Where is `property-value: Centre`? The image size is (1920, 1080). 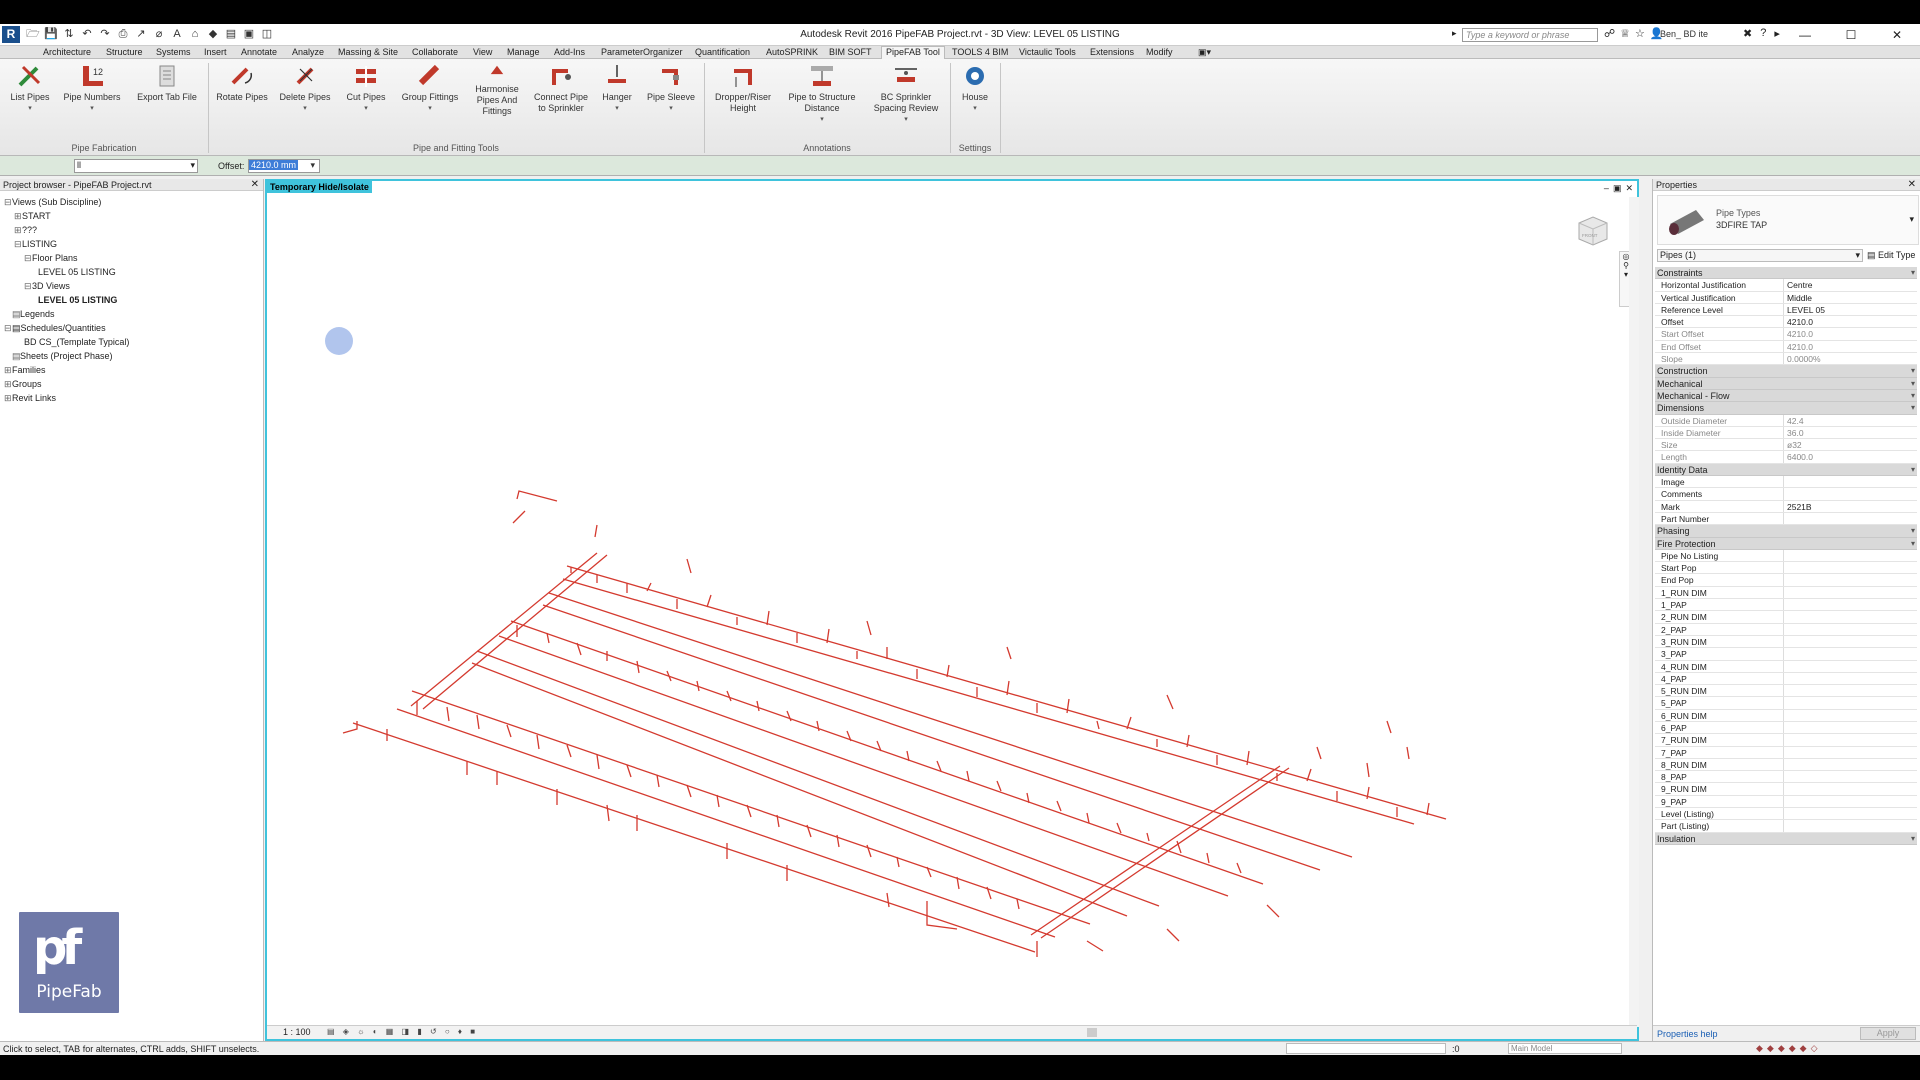
property-value: Centre is located at coordinates (1850, 285).